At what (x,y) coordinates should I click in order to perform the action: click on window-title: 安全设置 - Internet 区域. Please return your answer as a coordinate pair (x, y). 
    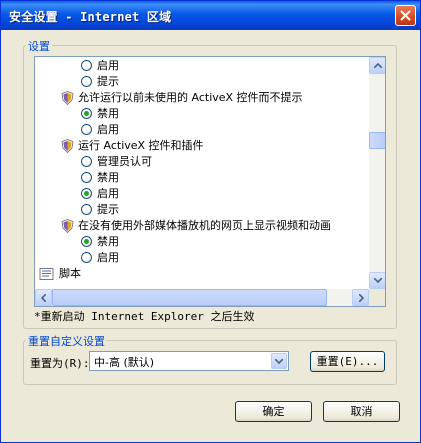
    Looking at the image, I should click on (90, 17).